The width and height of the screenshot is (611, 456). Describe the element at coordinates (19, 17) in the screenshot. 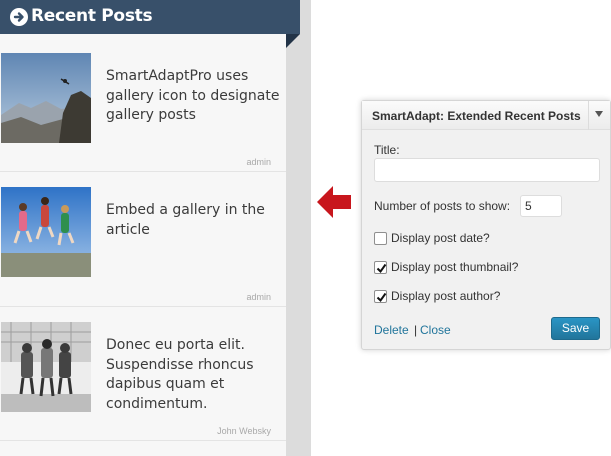

I see `arrow-circle-icon` at that location.